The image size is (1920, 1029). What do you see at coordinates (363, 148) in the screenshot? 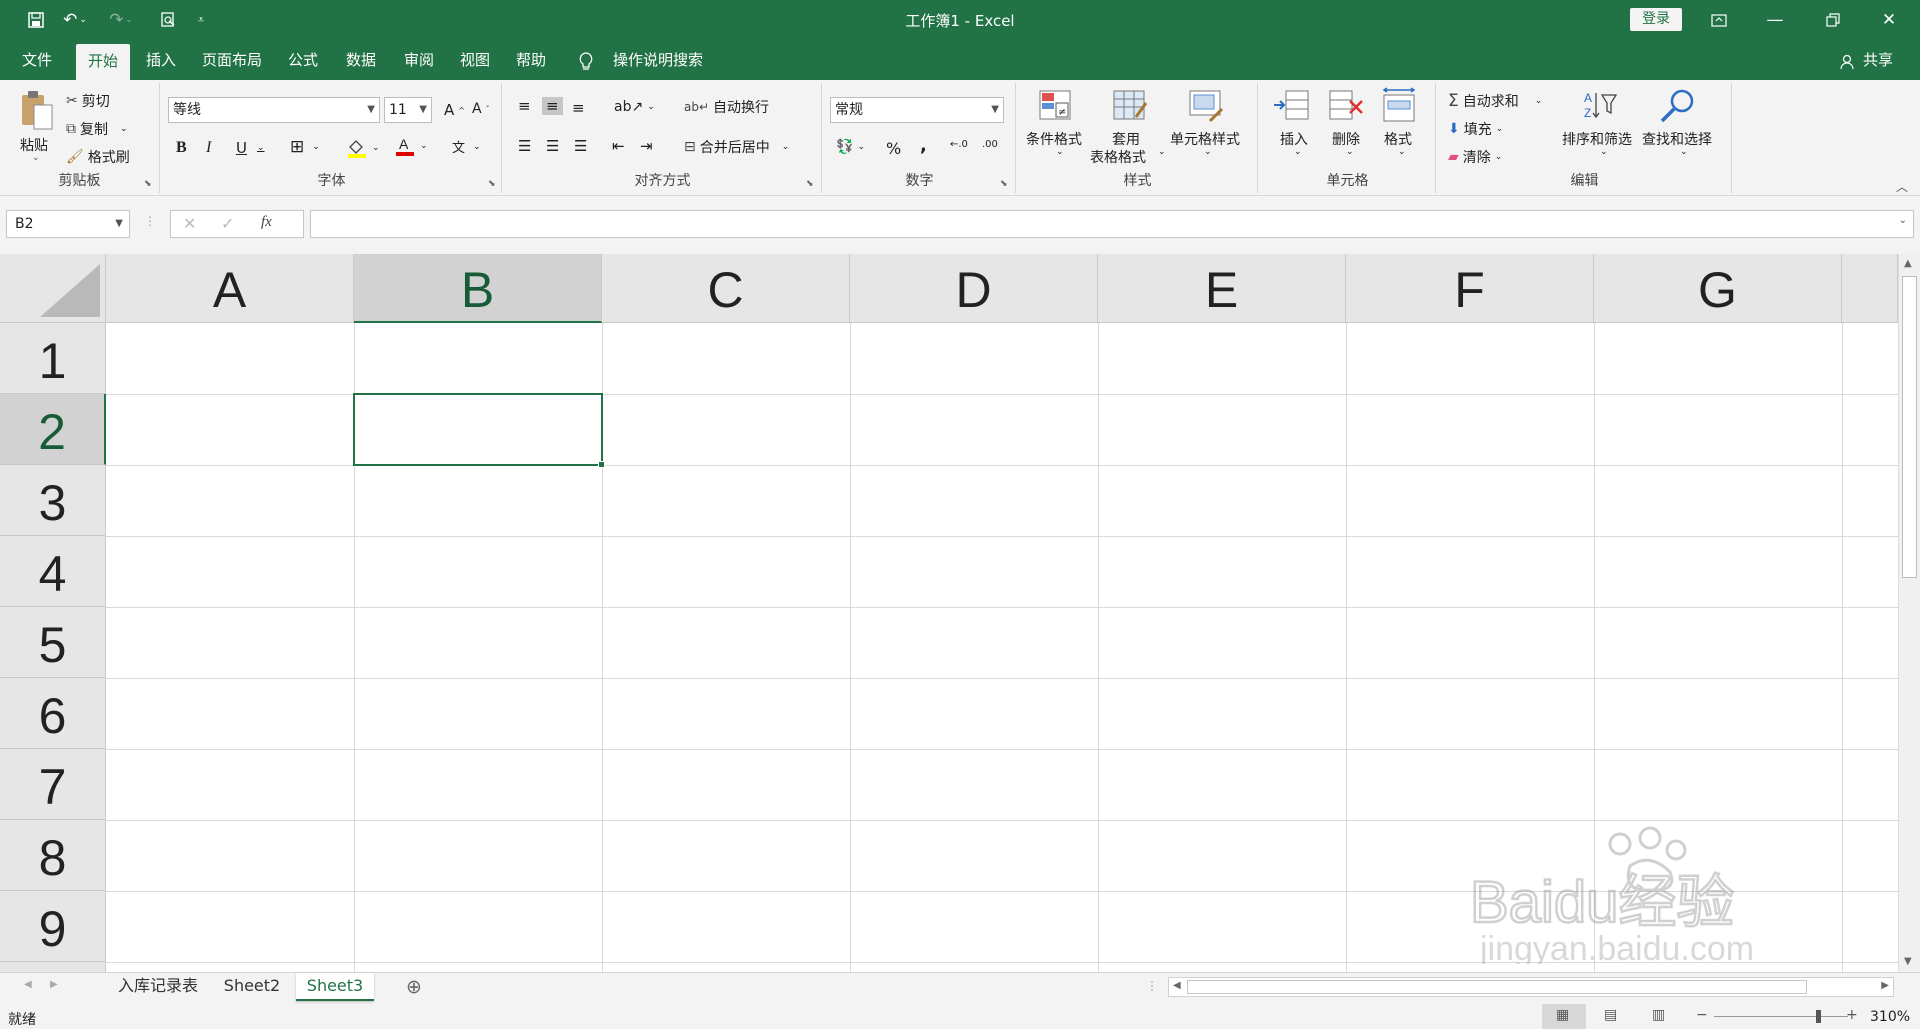
I see `fill-color-icon: ⌄` at bounding box center [363, 148].